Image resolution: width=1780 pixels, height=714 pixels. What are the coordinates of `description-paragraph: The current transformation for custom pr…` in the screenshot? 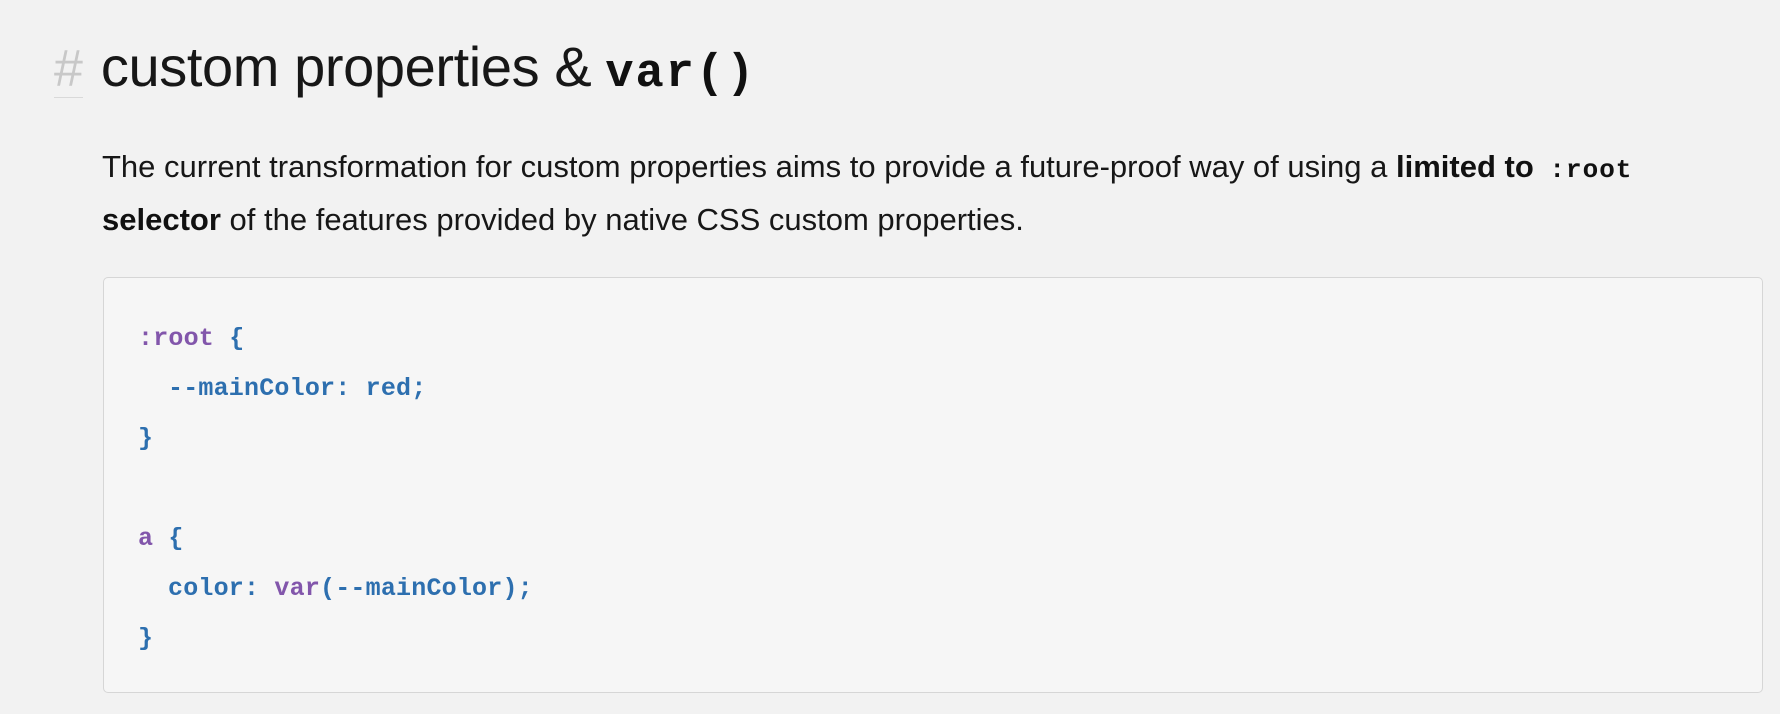 It's located at (941, 193).